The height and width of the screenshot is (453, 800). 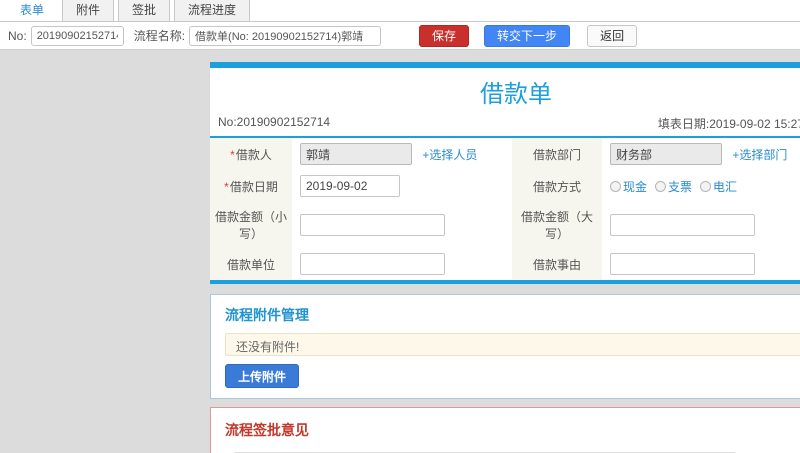 I want to click on loan-date-label: *借款日期, so click(x=251, y=186).